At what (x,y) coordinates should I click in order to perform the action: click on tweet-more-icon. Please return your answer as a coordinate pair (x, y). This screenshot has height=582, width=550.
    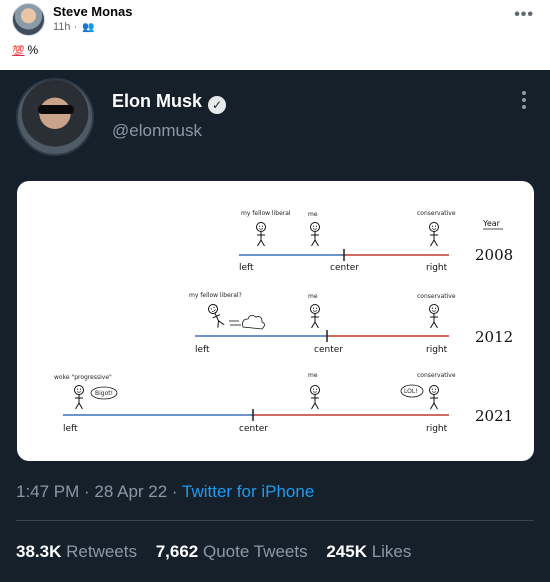
    Looking at the image, I should click on (525, 100).